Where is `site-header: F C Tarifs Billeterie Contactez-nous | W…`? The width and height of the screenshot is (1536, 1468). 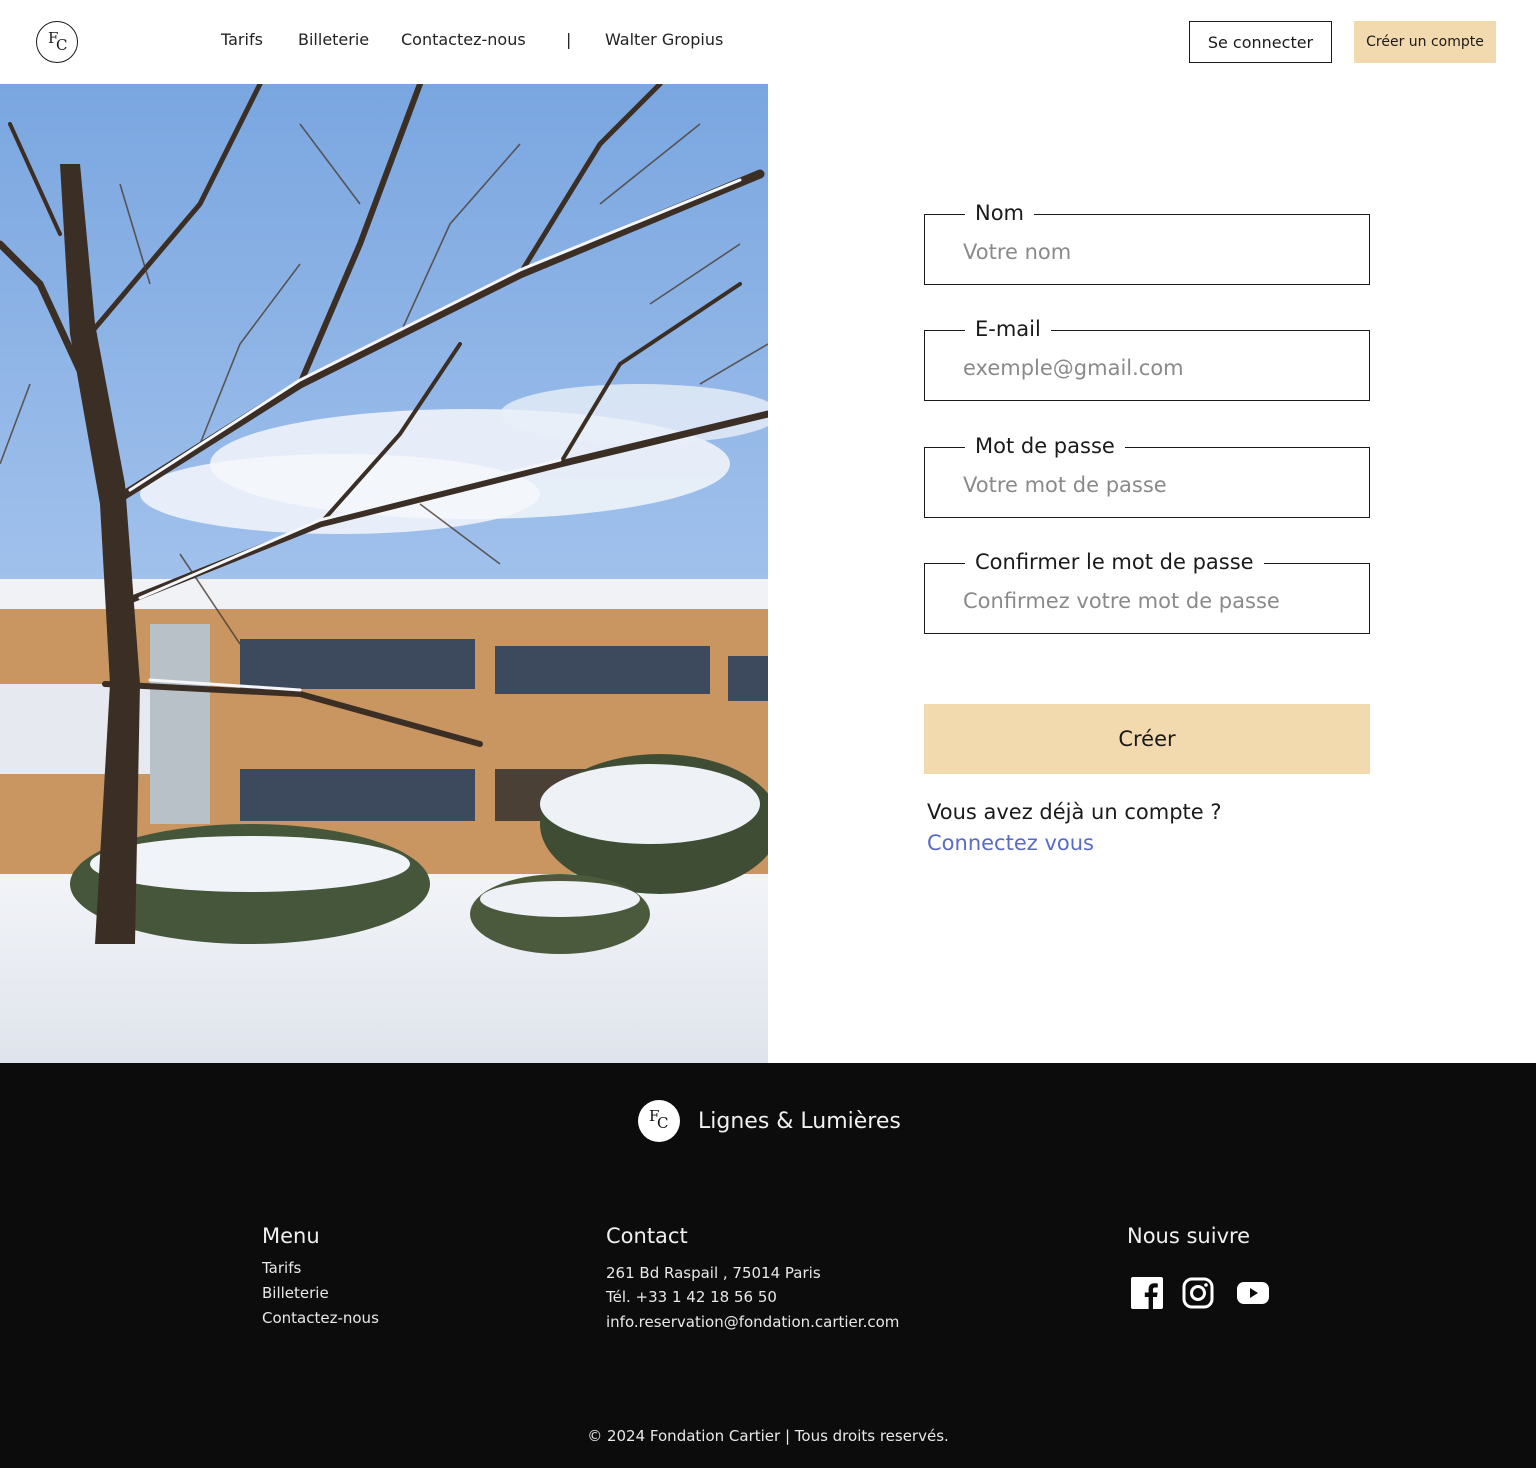 site-header: F C Tarifs Billeterie Contactez-nous | W… is located at coordinates (768, 42).